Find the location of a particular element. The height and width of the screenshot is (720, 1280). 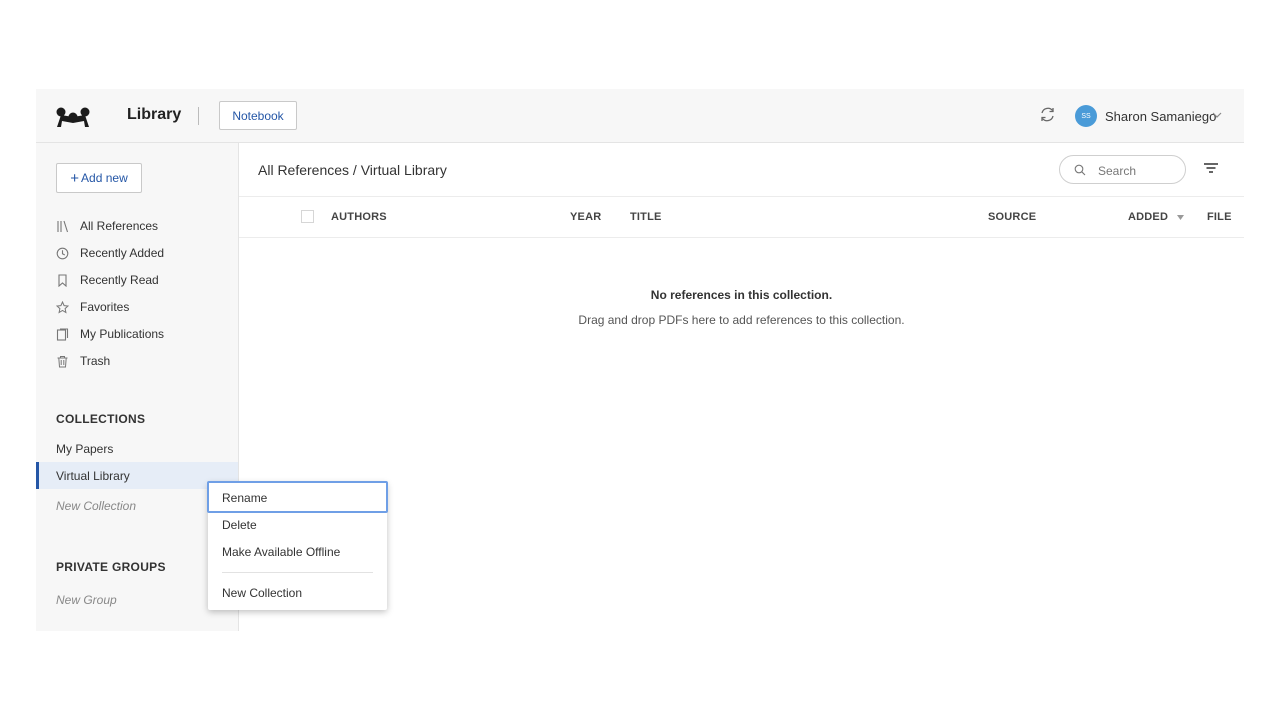

column-added-label: ADDED is located at coordinates (1148, 217).